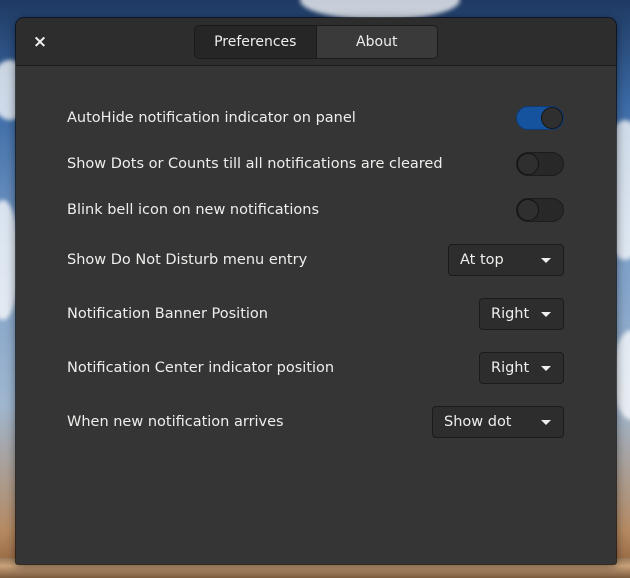 This screenshot has height=578, width=630. I want to click on setting-row-dnd: Show Do Not Disturb menu entry At top, so click(315, 260).